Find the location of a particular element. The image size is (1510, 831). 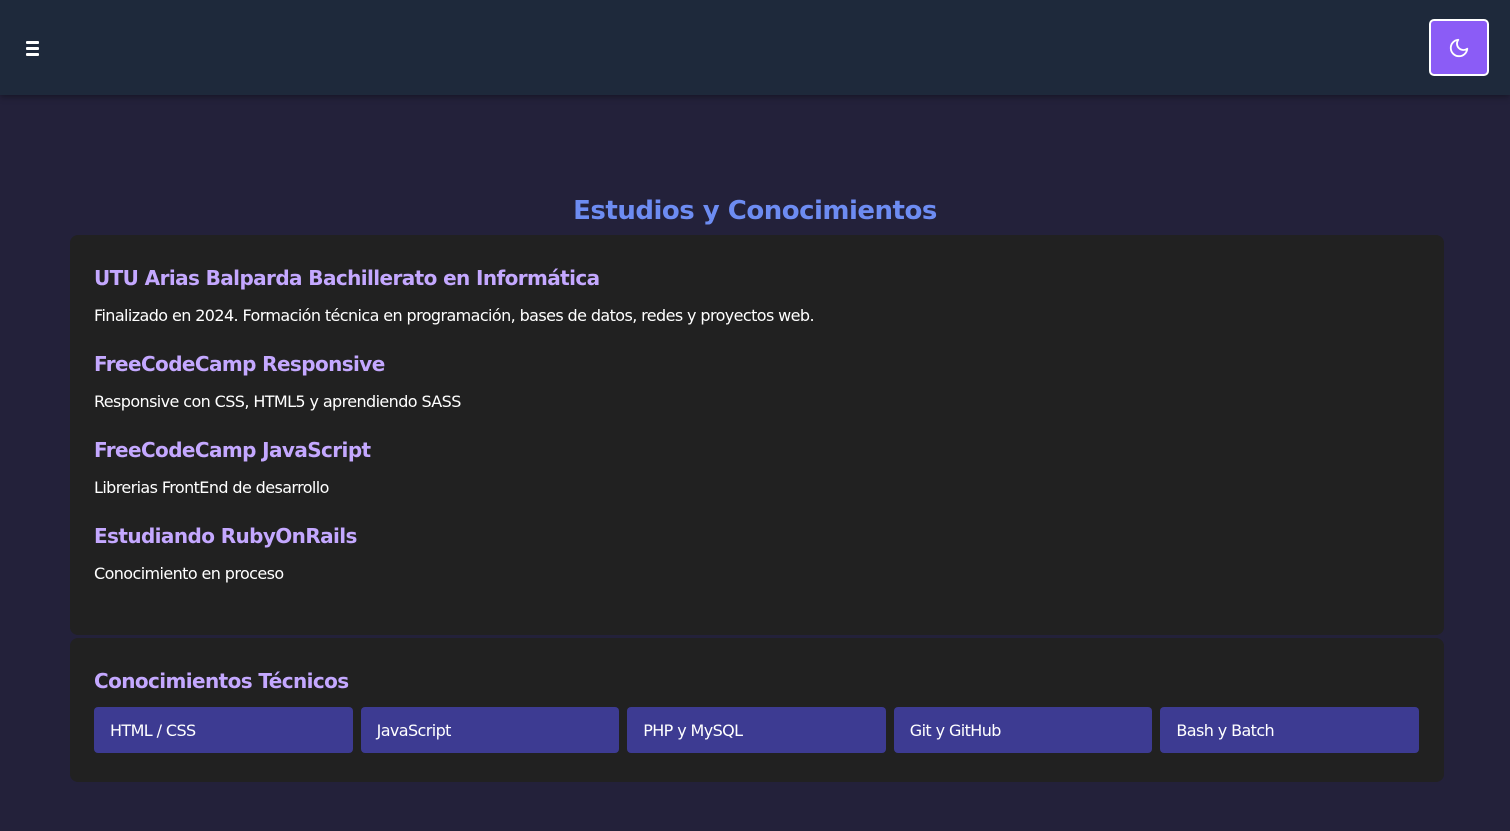

skill-chip-html-css: HTML / CSS is located at coordinates (223, 730).